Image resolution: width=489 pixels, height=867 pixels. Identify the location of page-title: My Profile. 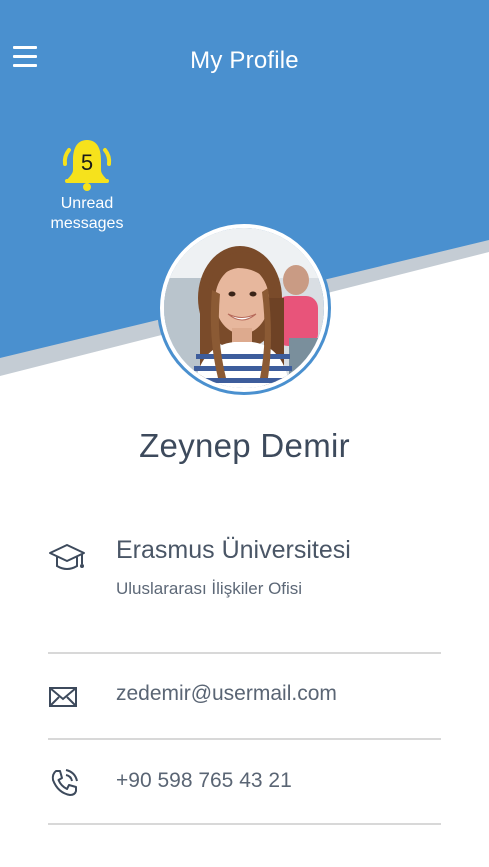
(244, 60).